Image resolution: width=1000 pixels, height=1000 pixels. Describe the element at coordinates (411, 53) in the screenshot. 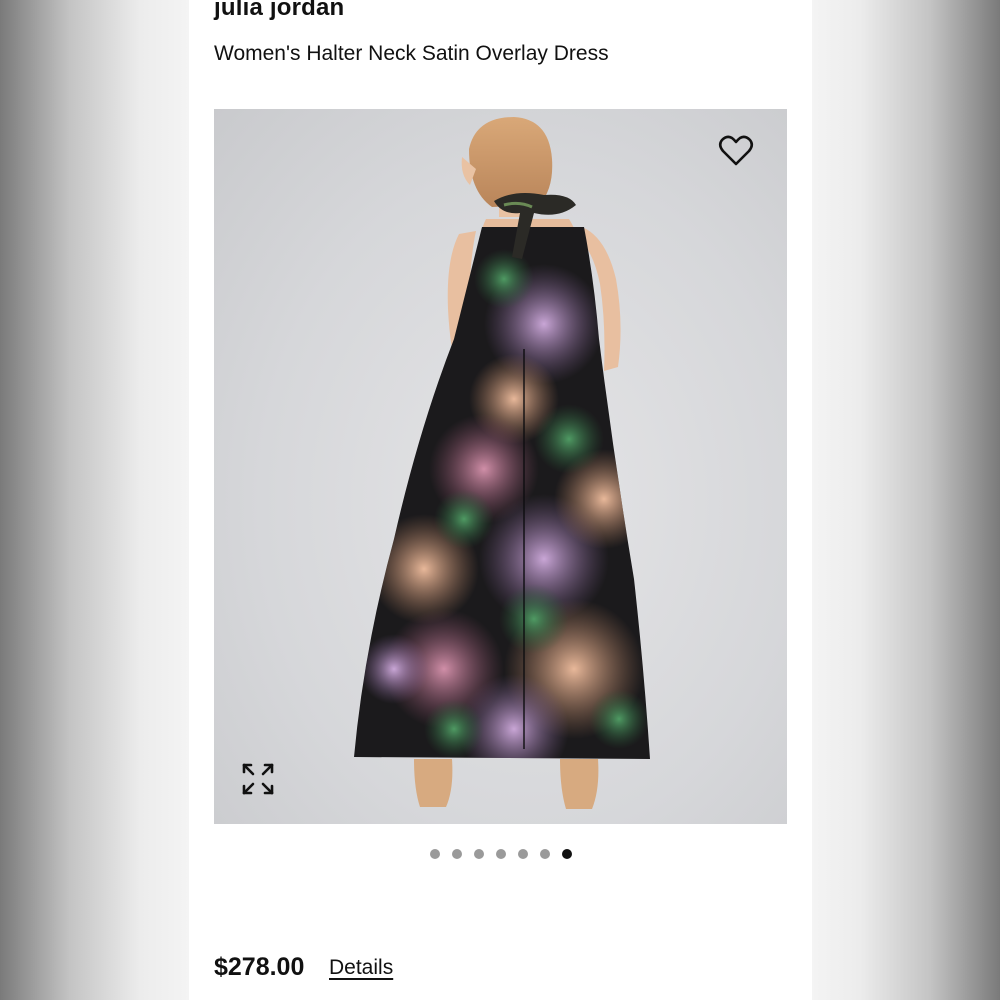

I see `product-title: Women's Halter Neck Satin Overlay Dress` at that location.